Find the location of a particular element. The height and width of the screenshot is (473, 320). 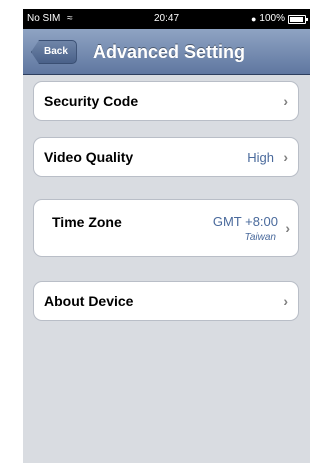

about-device-row: About Device › is located at coordinates (166, 301).